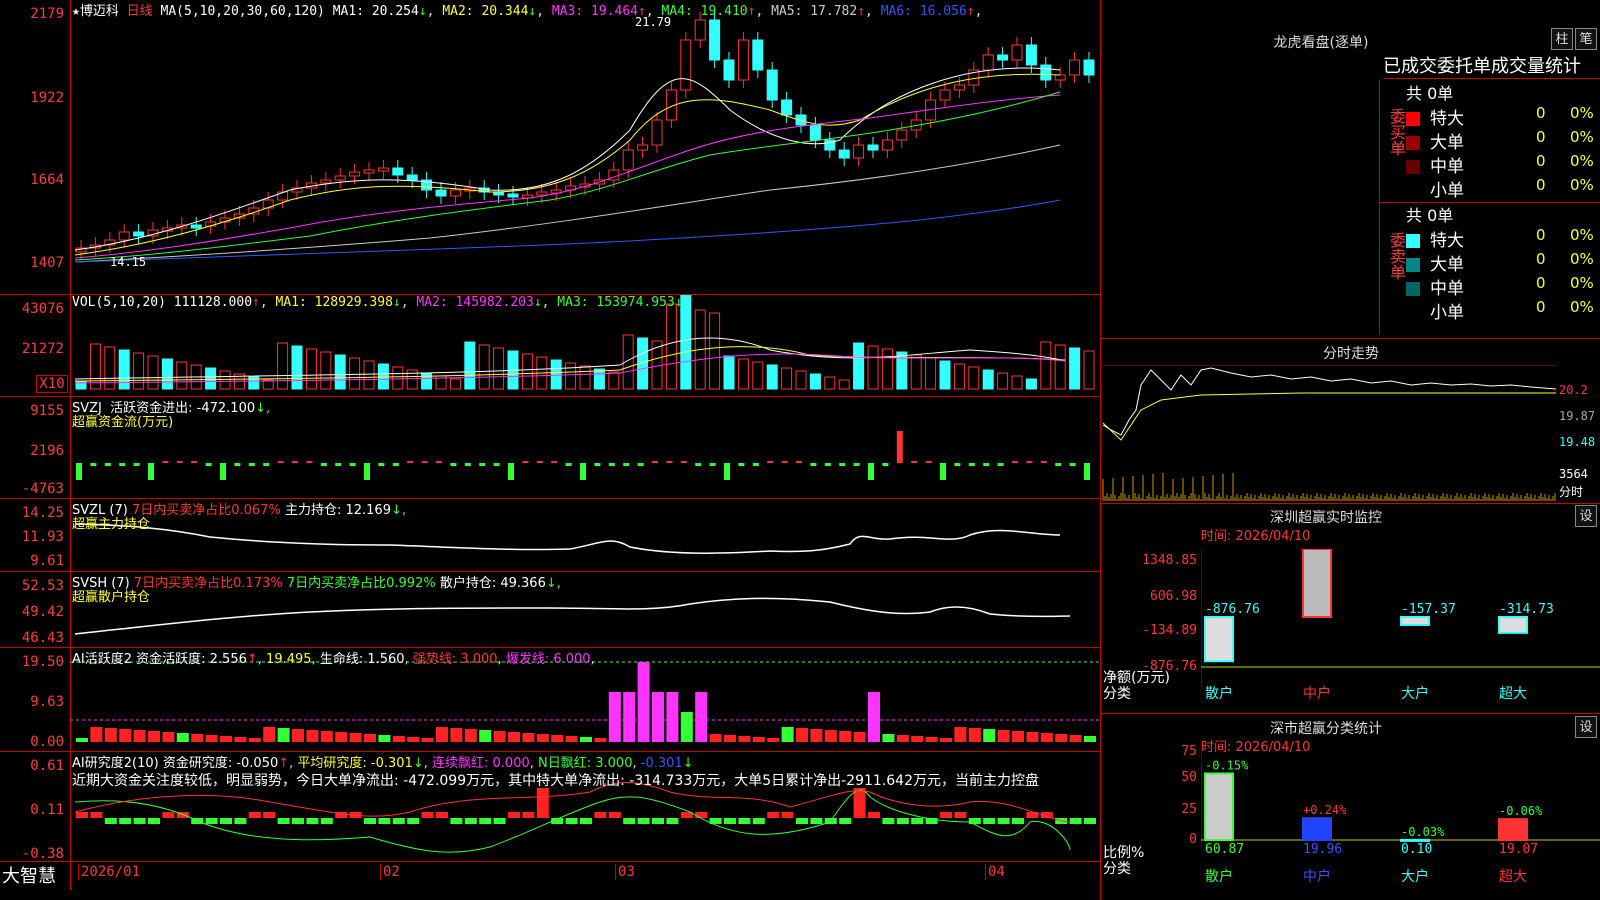 Image resolution: width=1600 pixels, height=900 pixels. What do you see at coordinates (1562, 39) in the screenshot?
I see `bar-mode-button: 柱` at bounding box center [1562, 39].